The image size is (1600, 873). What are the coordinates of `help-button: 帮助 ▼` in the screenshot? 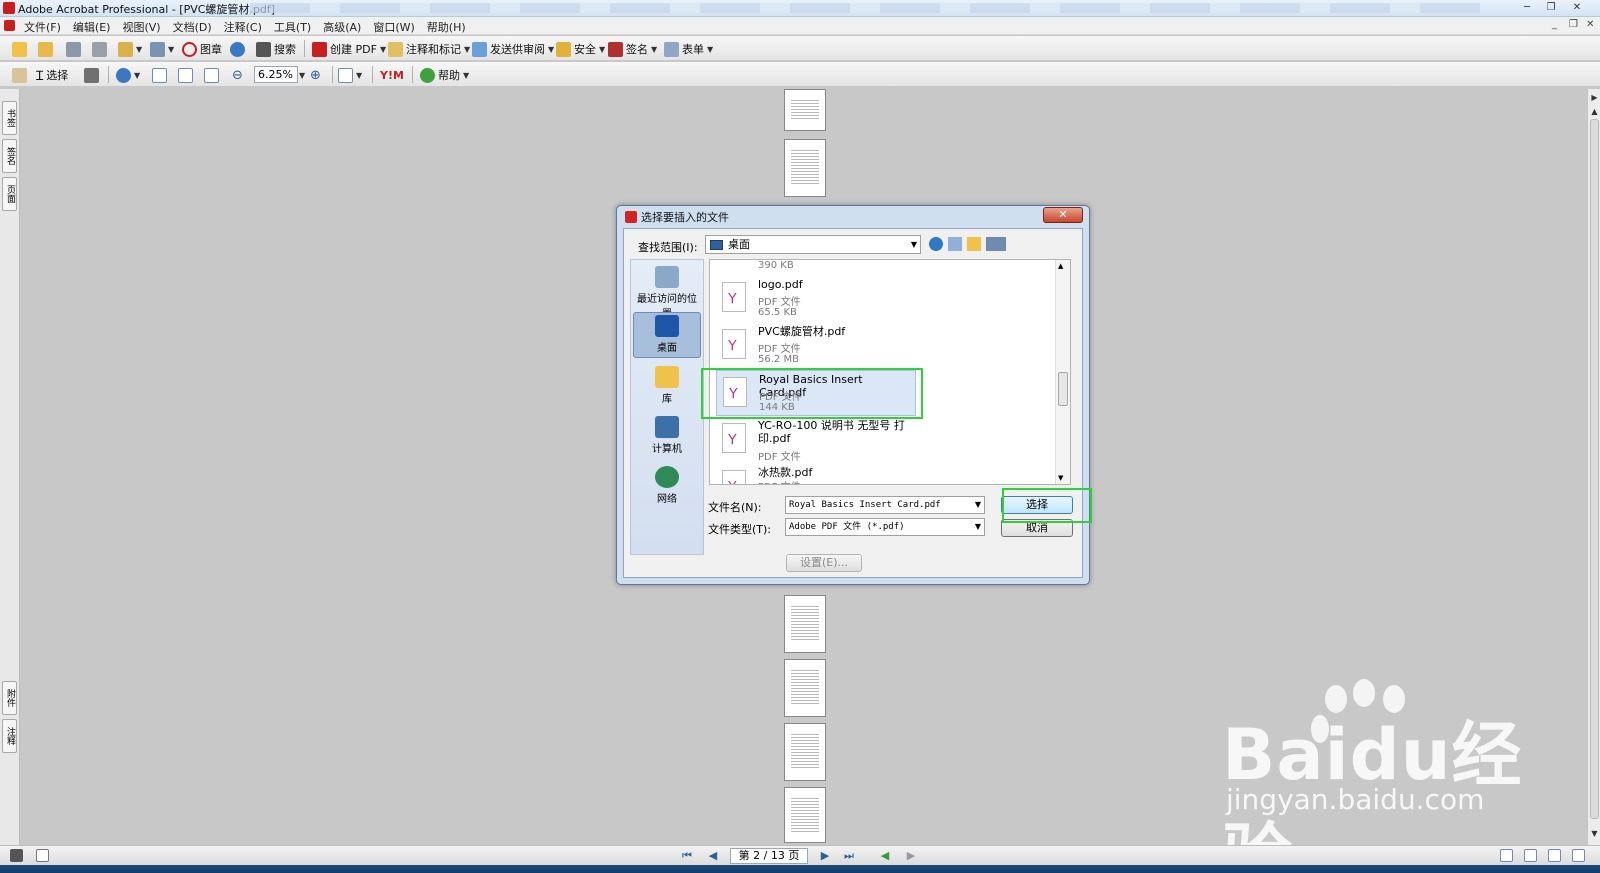 It's located at (444, 75).